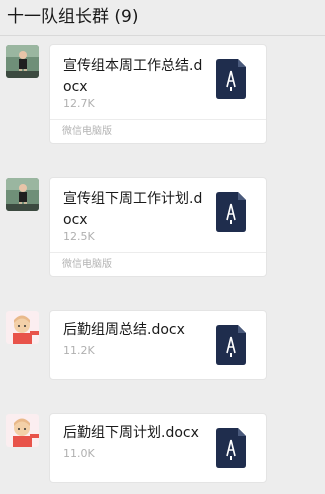 The height and width of the screenshot is (494, 325). Describe the element at coordinates (79, 453) in the screenshot. I see `file-size: 11.0K` at that location.